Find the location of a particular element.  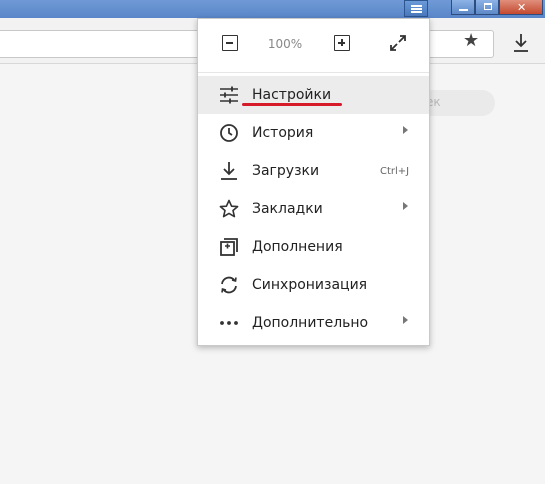

close-button: ✕ is located at coordinates (521, 7).